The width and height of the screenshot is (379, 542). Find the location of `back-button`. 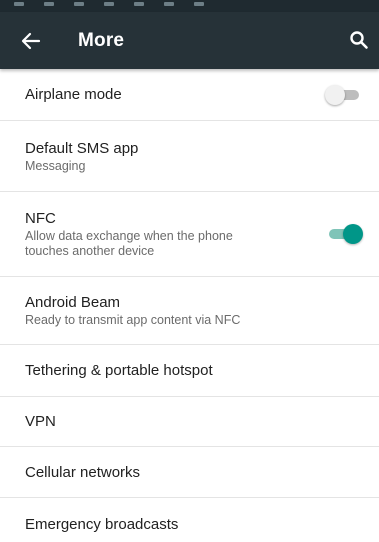

back-button is located at coordinates (31, 41).